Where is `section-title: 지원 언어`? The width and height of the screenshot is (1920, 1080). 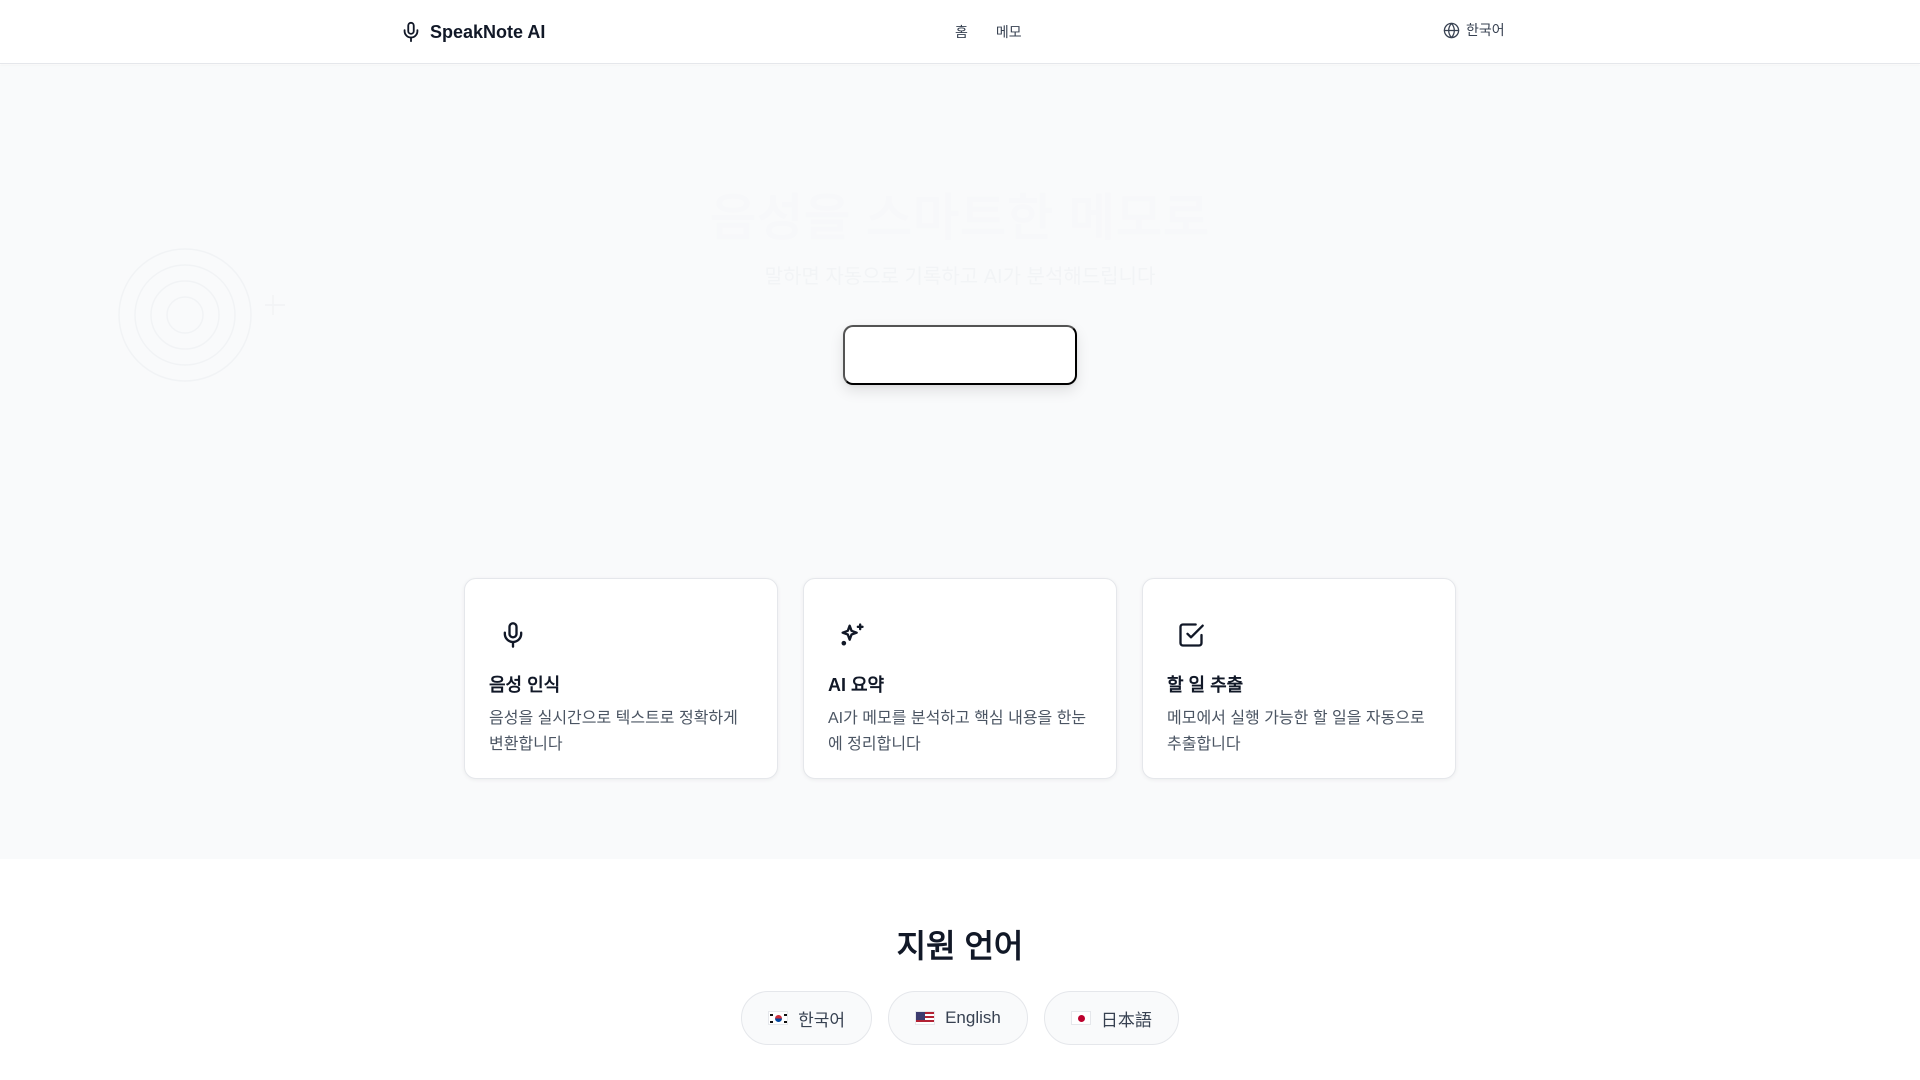
section-title: 지원 언어 is located at coordinates (960, 946).